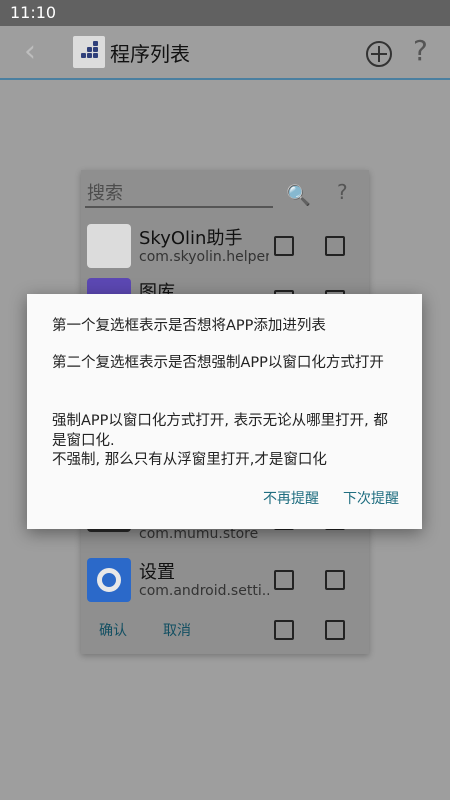  What do you see at coordinates (177, 630) in the screenshot?
I see `cancel-button: 取消` at bounding box center [177, 630].